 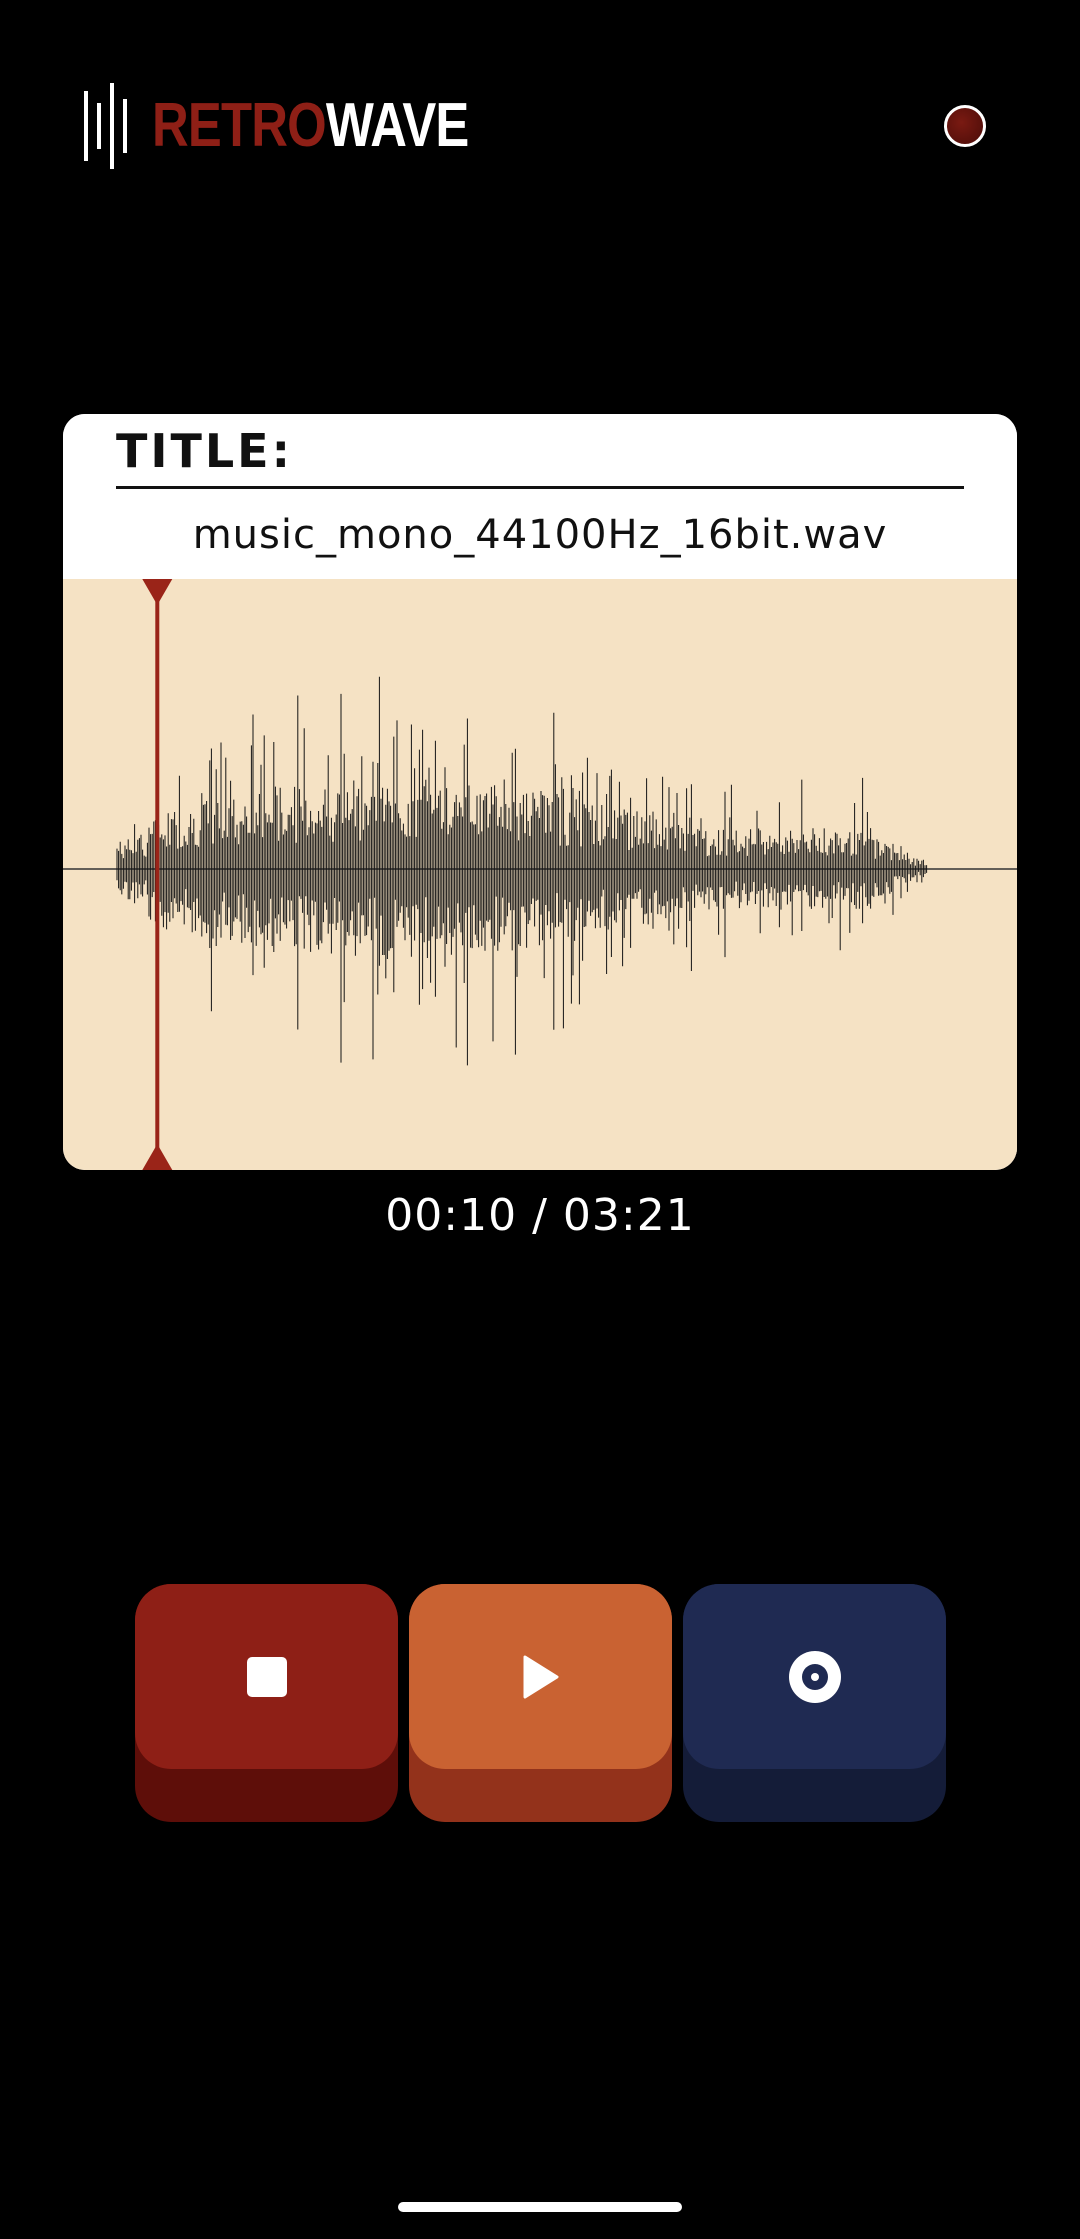 I want to click on playhead-top-marker, so click(x=157, y=592).